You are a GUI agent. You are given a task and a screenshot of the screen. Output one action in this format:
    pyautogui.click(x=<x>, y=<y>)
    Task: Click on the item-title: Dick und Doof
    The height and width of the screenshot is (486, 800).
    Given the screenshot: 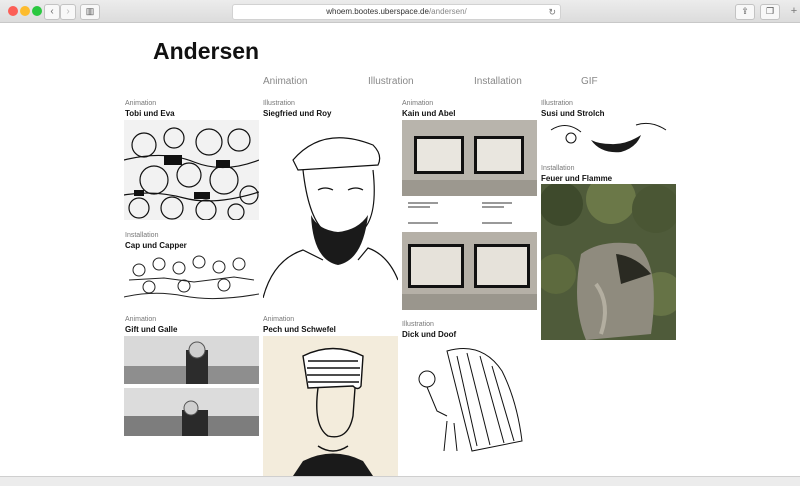 What is the action you would take?
    pyautogui.click(x=429, y=334)
    